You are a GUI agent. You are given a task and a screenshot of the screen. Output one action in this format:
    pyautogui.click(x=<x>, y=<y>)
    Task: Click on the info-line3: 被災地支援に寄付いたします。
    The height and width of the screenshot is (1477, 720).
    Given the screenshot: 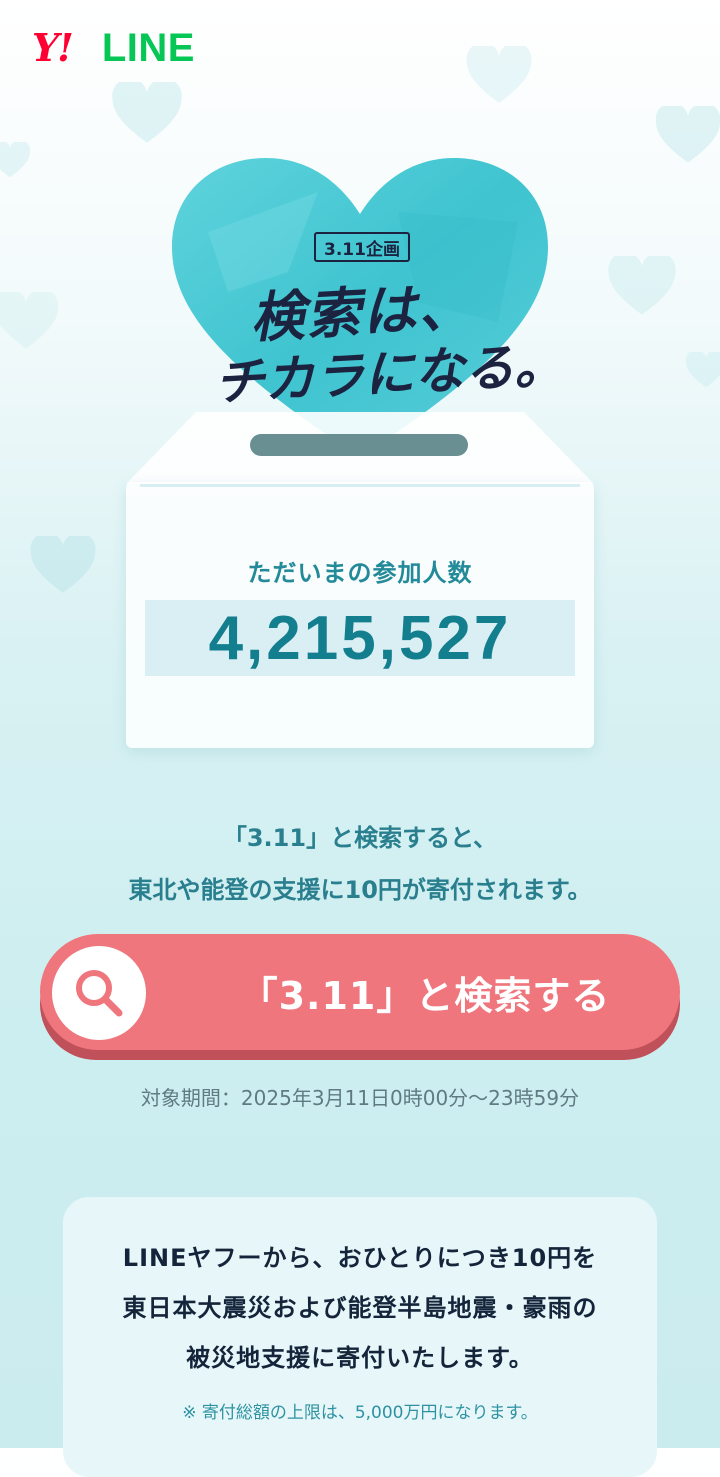 What is the action you would take?
    pyautogui.click(x=360, y=1358)
    